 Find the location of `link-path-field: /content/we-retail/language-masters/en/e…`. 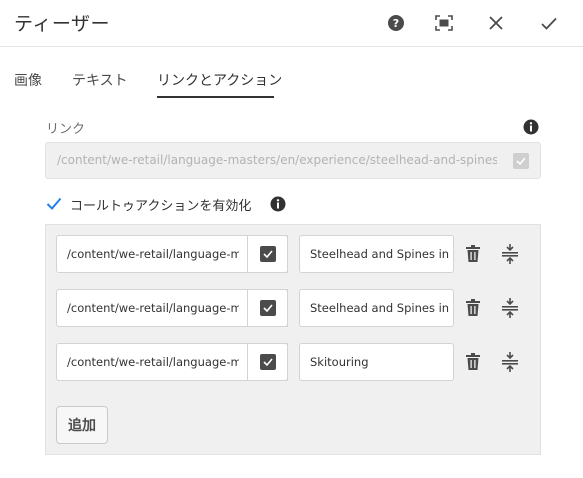

link-path-field: /content/we-retail/language-masters/en/e… is located at coordinates (293, 160).